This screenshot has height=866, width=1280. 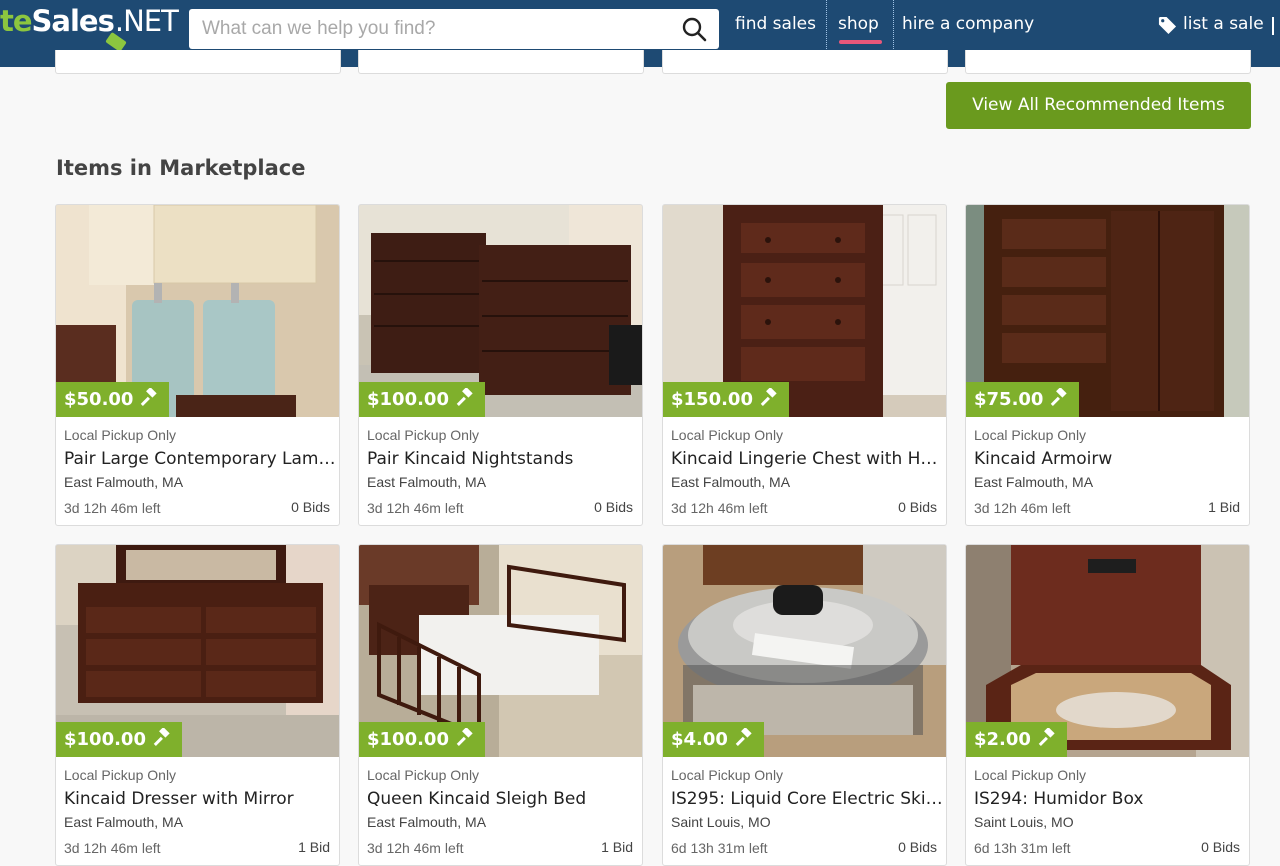 I want to click on logo-text-main: Sales, so click(x=73, y=21).